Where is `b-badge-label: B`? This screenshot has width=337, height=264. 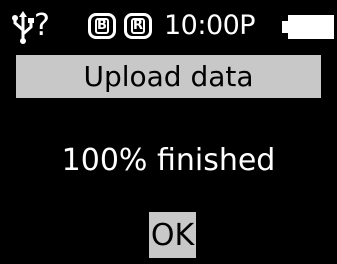 b-badge-label: B is located at coordinates (102, 26).